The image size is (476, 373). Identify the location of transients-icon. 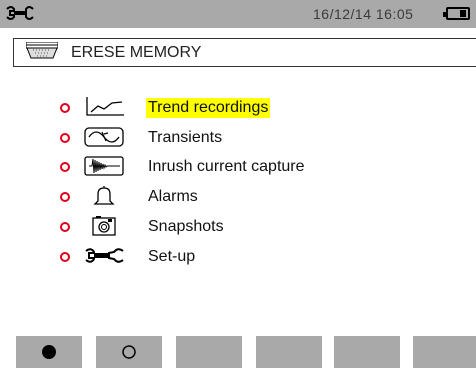
(105, 137).